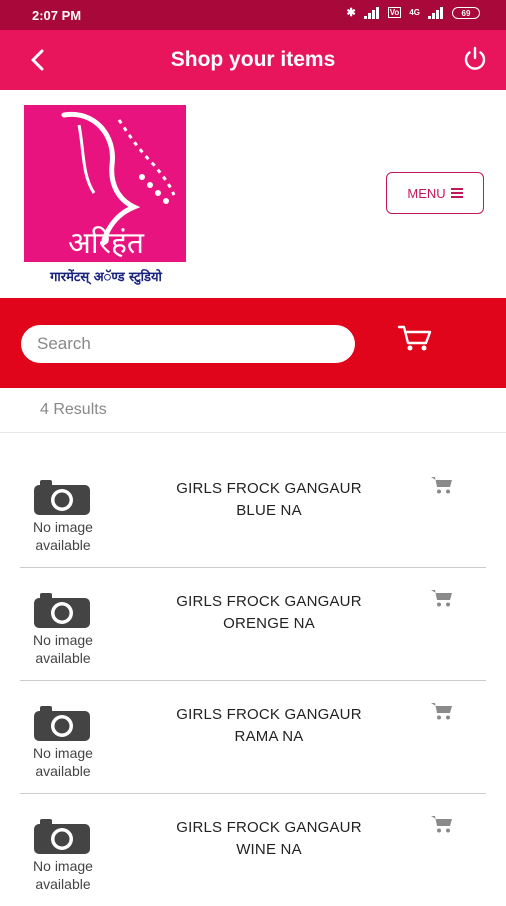 The width and height of the screenshot is (506, 906). I want to click on volte-icon: Vo, so click(394, 12).